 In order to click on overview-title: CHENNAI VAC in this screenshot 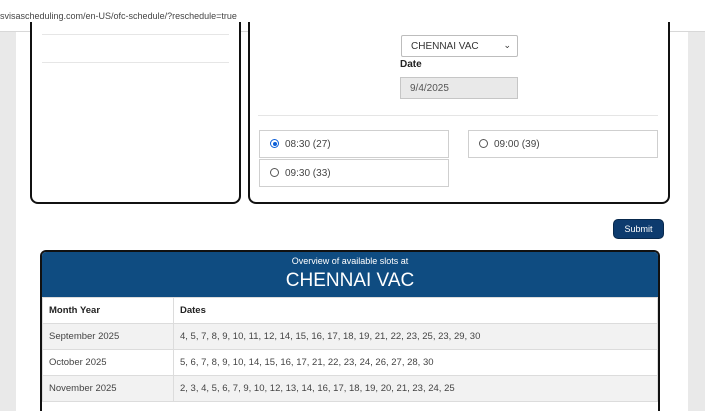, I will do `click(350, 280)`.